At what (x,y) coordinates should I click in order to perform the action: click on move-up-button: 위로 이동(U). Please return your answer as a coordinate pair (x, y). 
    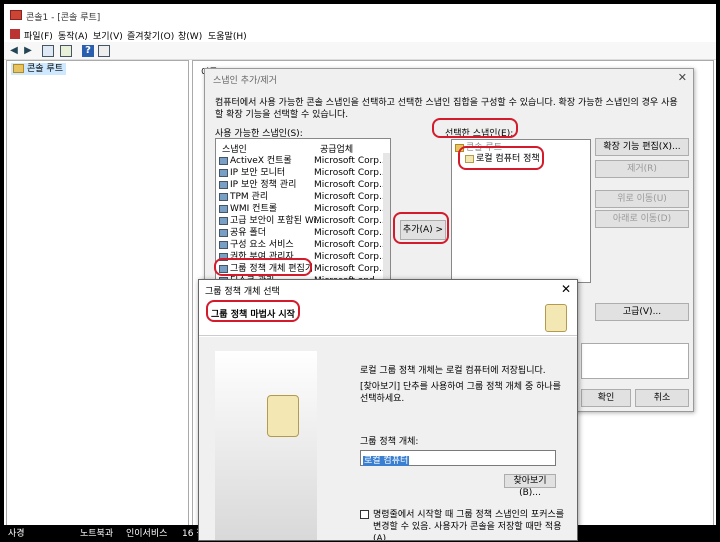
    Looking at the image, I should click on (642, 199).